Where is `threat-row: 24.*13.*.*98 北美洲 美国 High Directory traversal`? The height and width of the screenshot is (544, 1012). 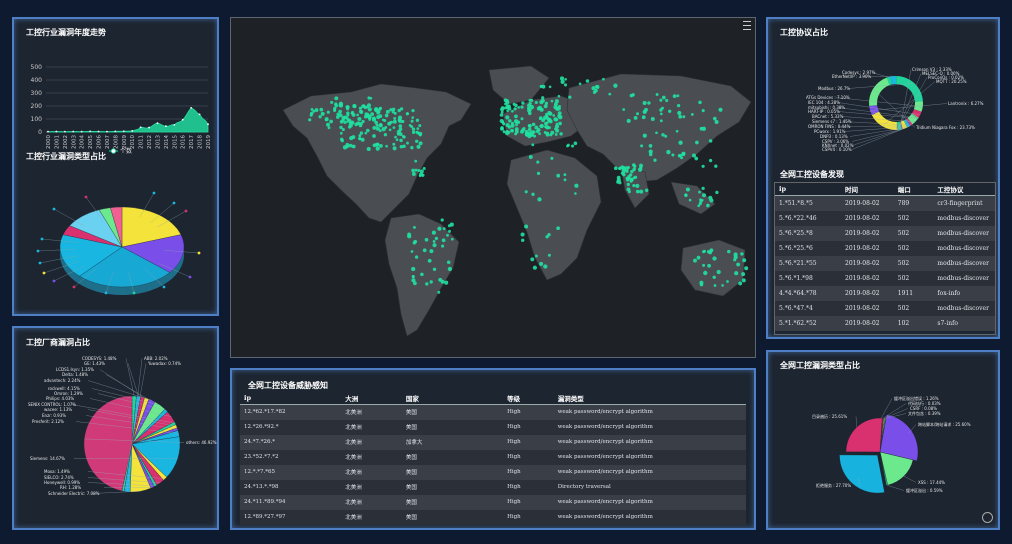
threat-row: 24.*13.*.*98 北美洲 美国 High Directory traversal is located at coordinates (493, 487).